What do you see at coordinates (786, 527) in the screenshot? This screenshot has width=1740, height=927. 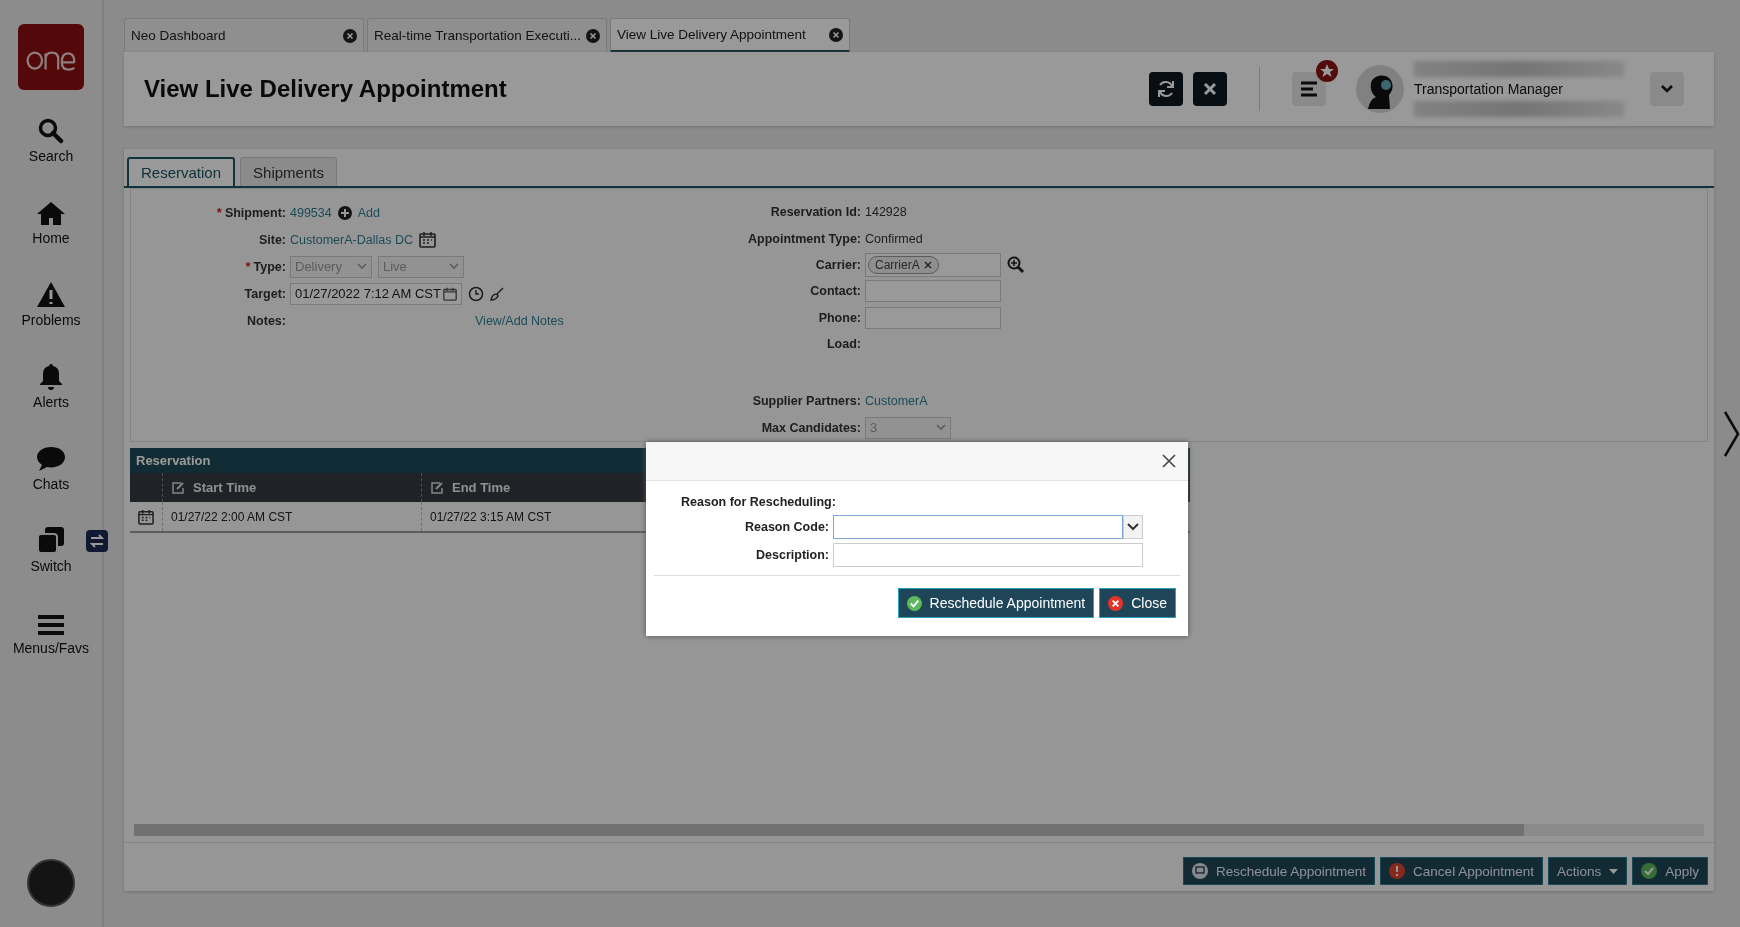 I see `field-label: Reason Code:` at bounding box center [786, 527].